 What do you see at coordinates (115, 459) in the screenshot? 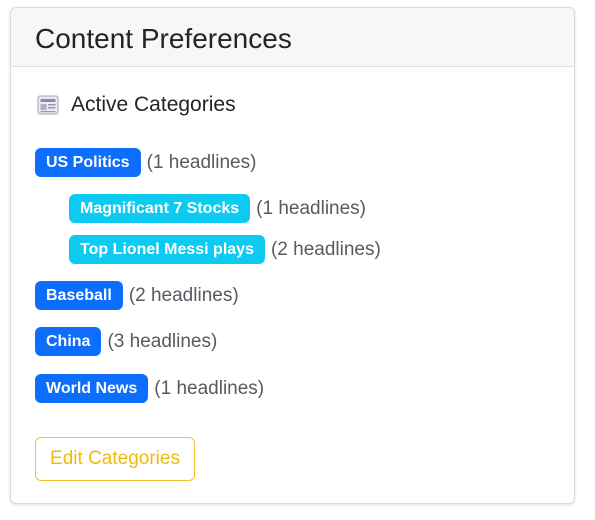
I see `edit-categories-button: Edit Categories` at bounding box center [115, 459].